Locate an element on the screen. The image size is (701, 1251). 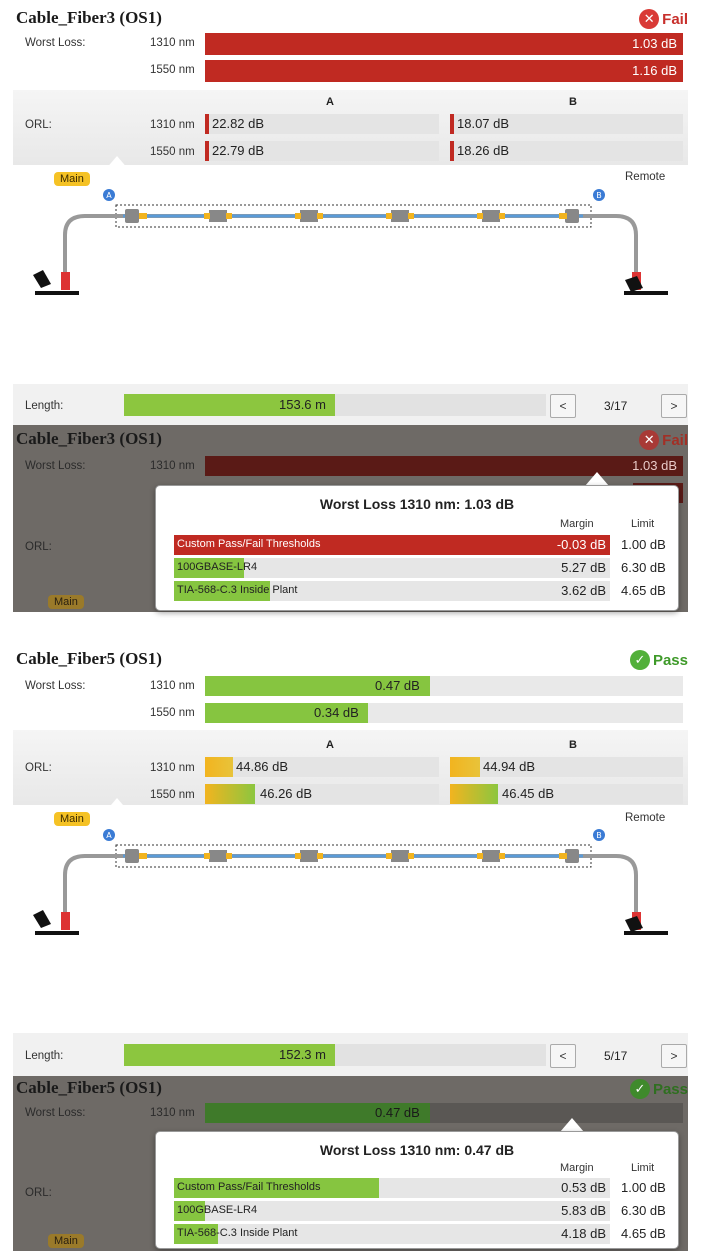
orl-value: 44.94 dB is located at coordinates (509, 766).